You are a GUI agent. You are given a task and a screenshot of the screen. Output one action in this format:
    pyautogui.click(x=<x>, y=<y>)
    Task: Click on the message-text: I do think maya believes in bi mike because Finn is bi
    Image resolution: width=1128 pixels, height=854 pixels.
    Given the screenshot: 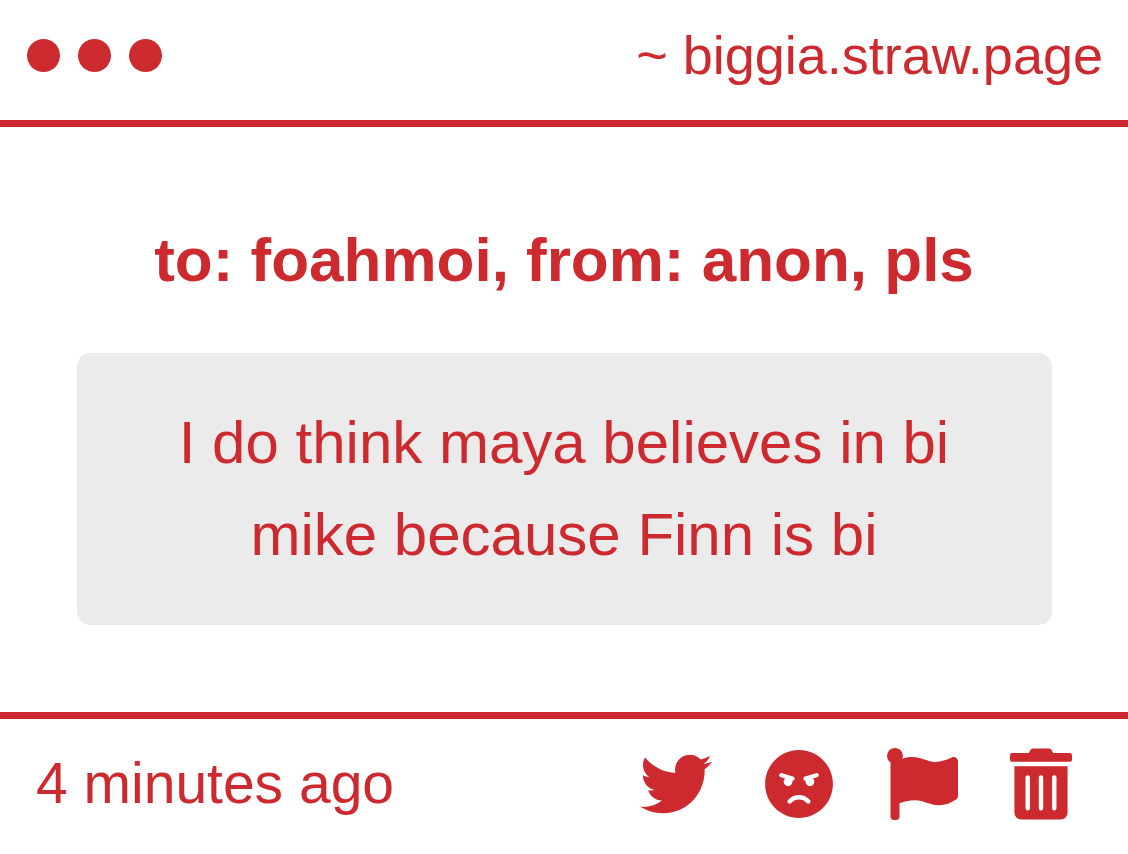 What is the action you would take?
    pyautogui.click(x=564, y=489)
    